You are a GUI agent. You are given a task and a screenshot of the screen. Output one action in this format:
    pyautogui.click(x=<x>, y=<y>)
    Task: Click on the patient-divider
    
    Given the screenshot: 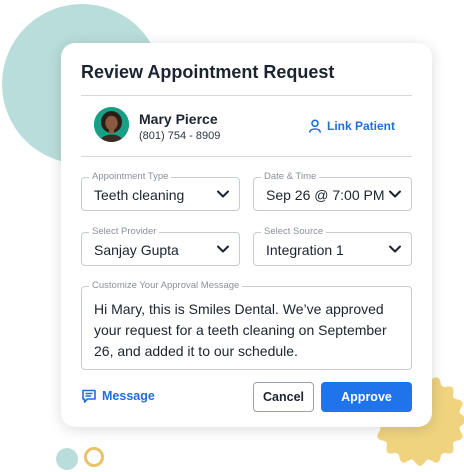 What is the action you would take?
    pyautogui.click(x=246, y=156)
    